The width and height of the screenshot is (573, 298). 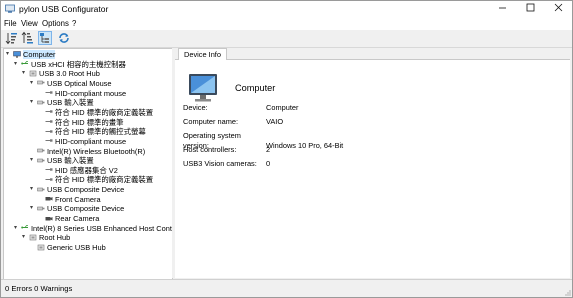 I want to click on info-row-computer-name: Computer name: VAIO, so click(x=233, y=122).